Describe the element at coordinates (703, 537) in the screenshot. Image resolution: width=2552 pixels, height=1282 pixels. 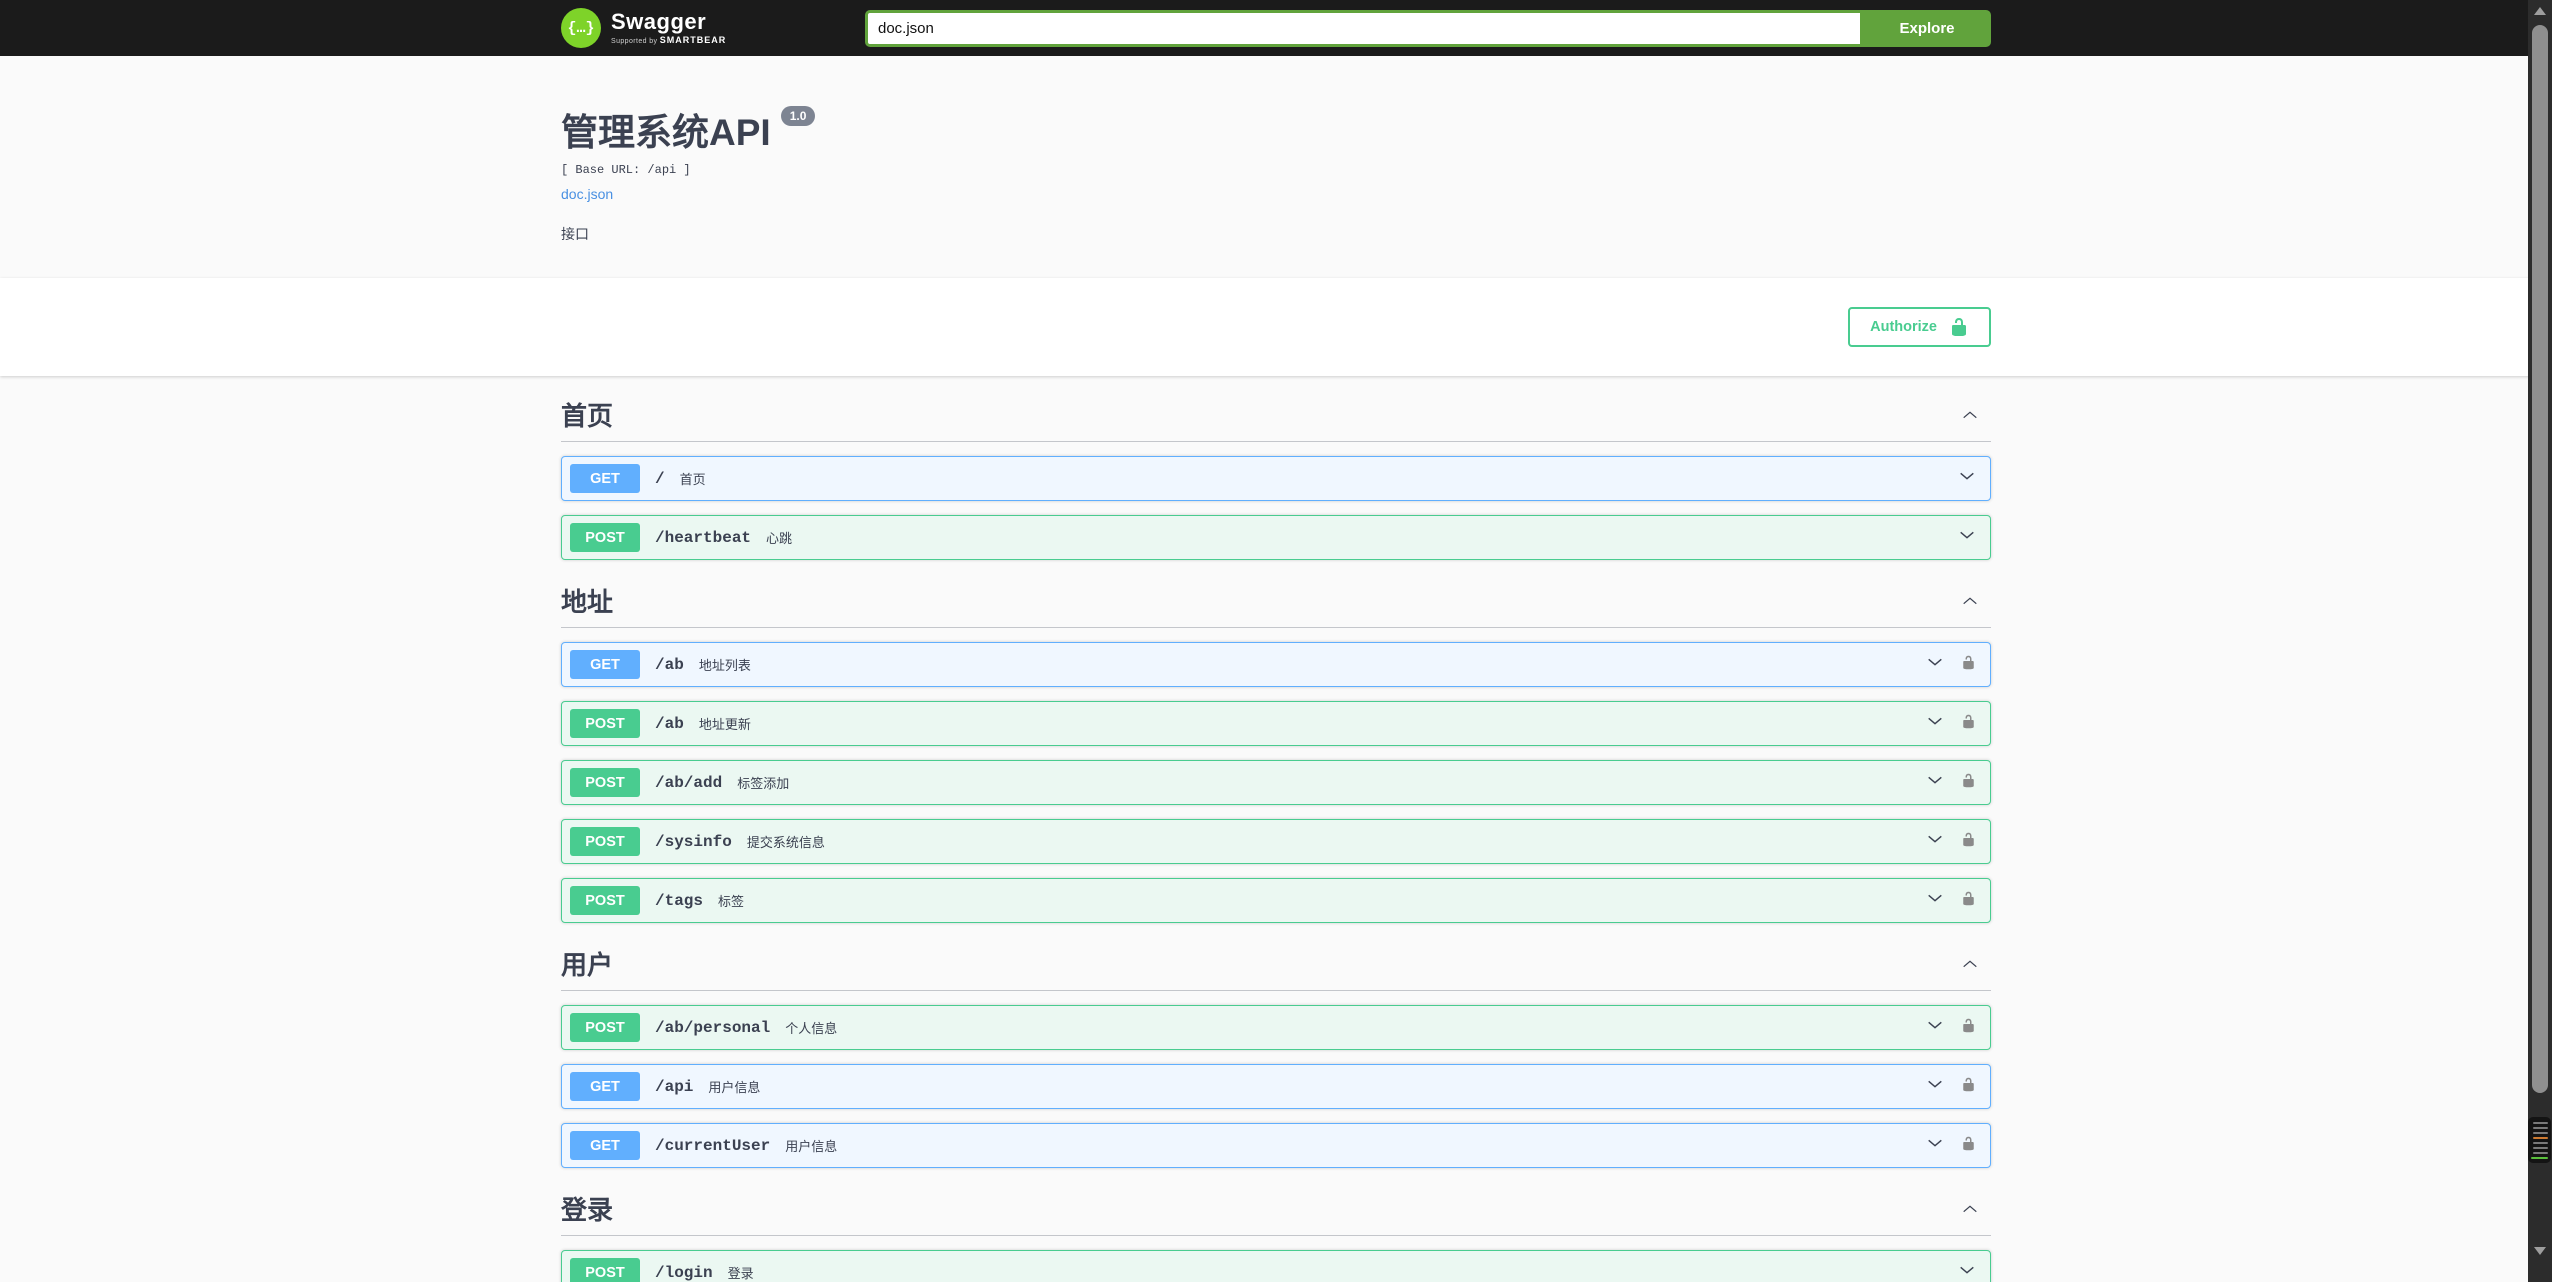
I see `operation-path: /heartbeat` at that location.